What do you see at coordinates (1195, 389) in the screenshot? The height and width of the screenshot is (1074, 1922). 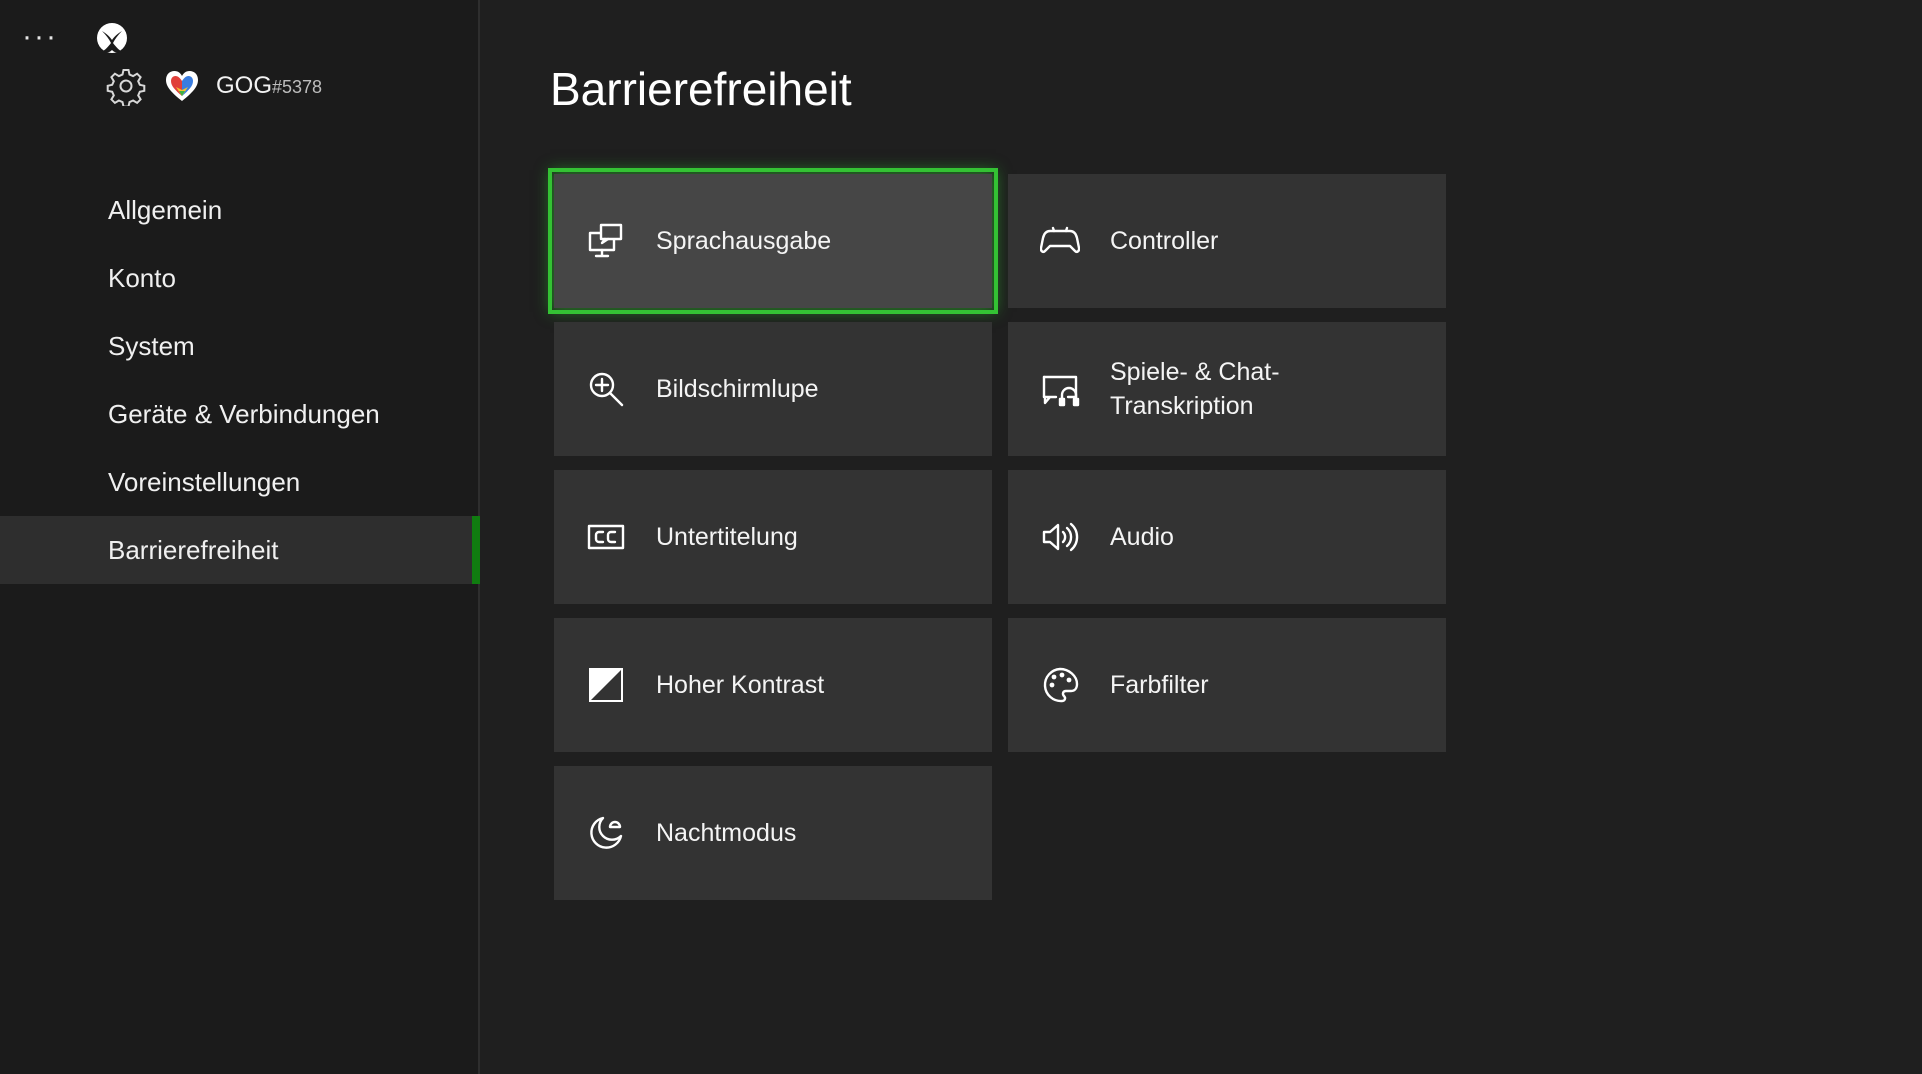 I see `tile-label: Spiele- & Chat- Transkription` at bounding box center [1195, 389].